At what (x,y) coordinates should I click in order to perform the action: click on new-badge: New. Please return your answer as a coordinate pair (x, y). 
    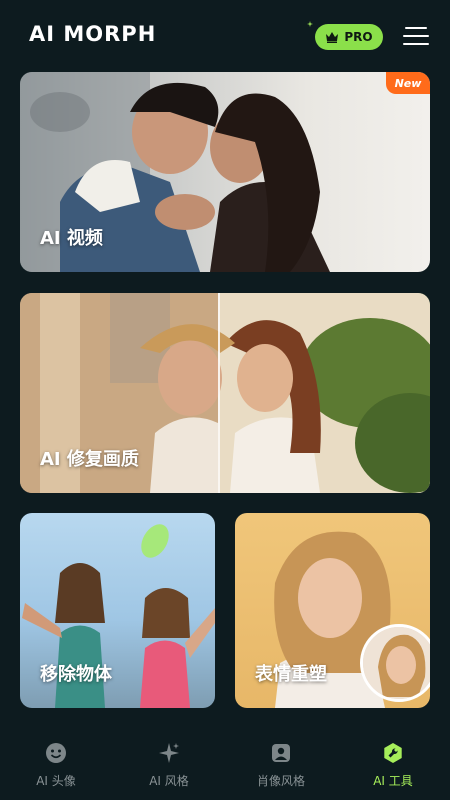
    Looking at the image, I should click on (408, 83).